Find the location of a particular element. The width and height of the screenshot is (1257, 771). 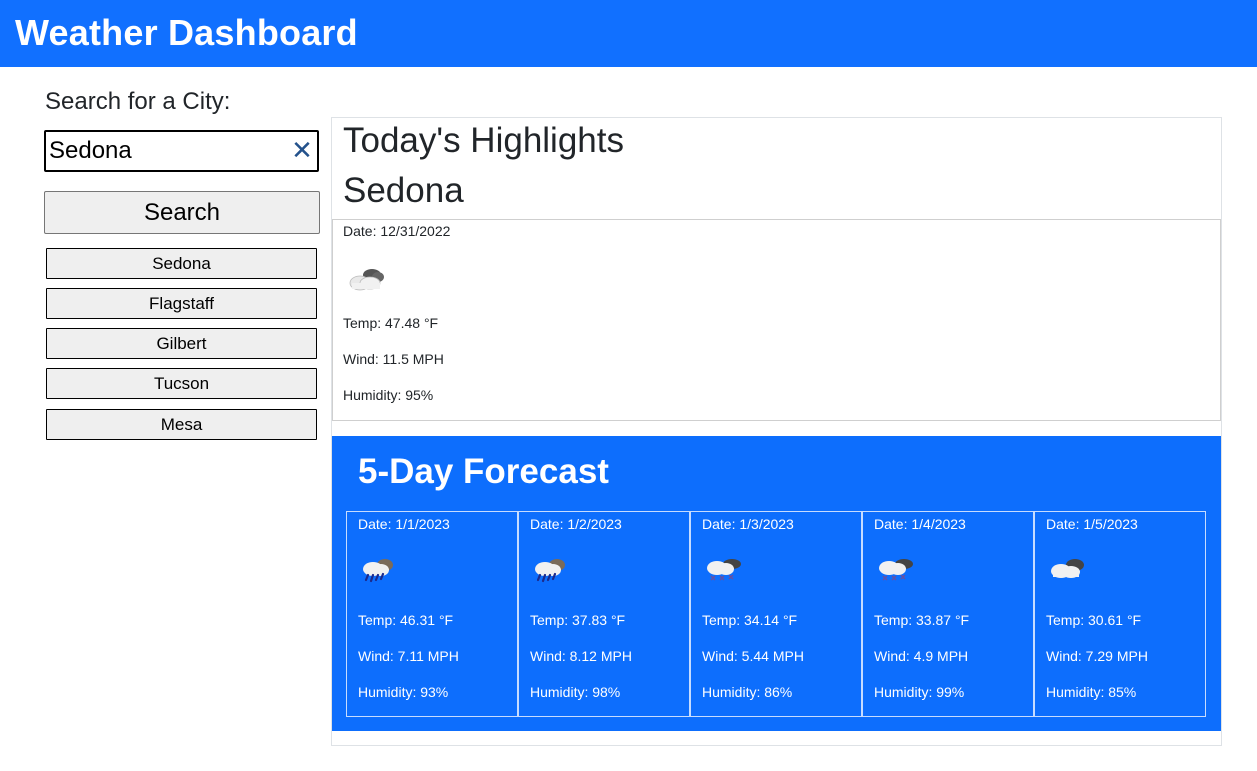

forecast-date: Date: 1/4/2023 is located at coordinates (920, 524).